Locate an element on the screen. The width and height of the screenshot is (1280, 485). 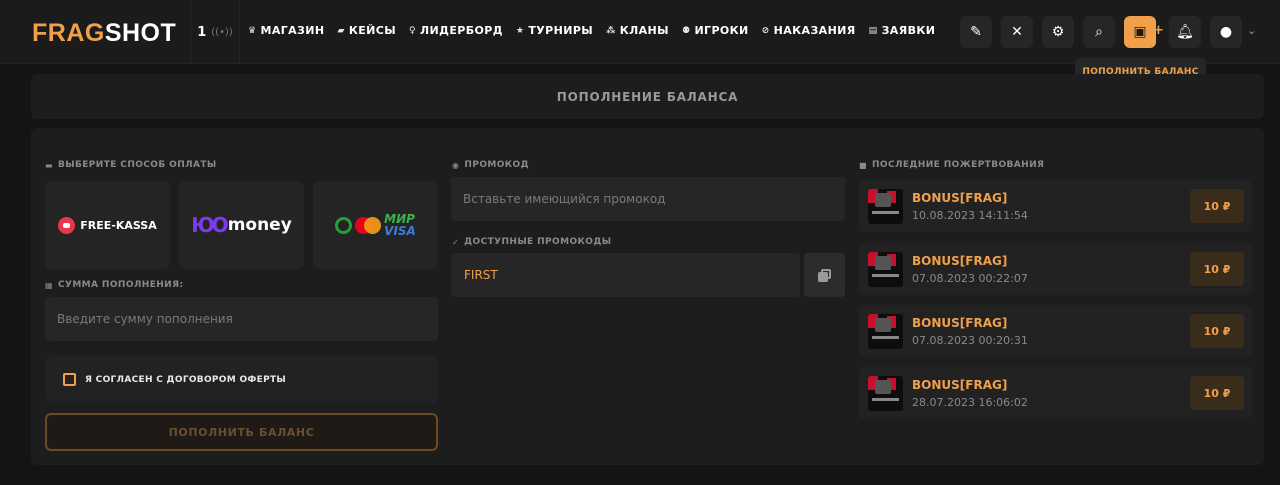
site-logo: FRAGSHOT is located at coordinates (104, 33).